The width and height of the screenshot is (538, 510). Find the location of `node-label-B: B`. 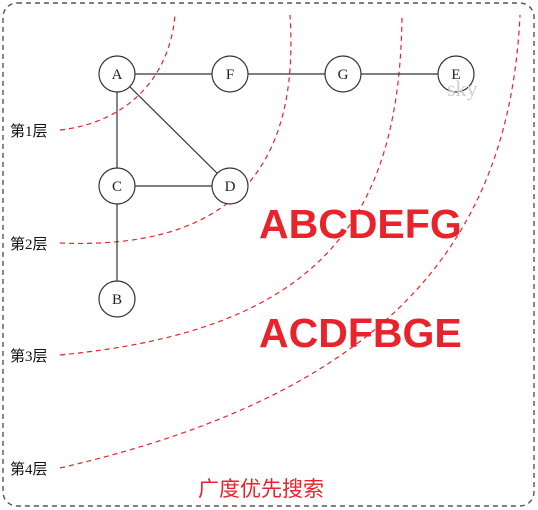

node-label-B: B is located at coordinates (117, 300).